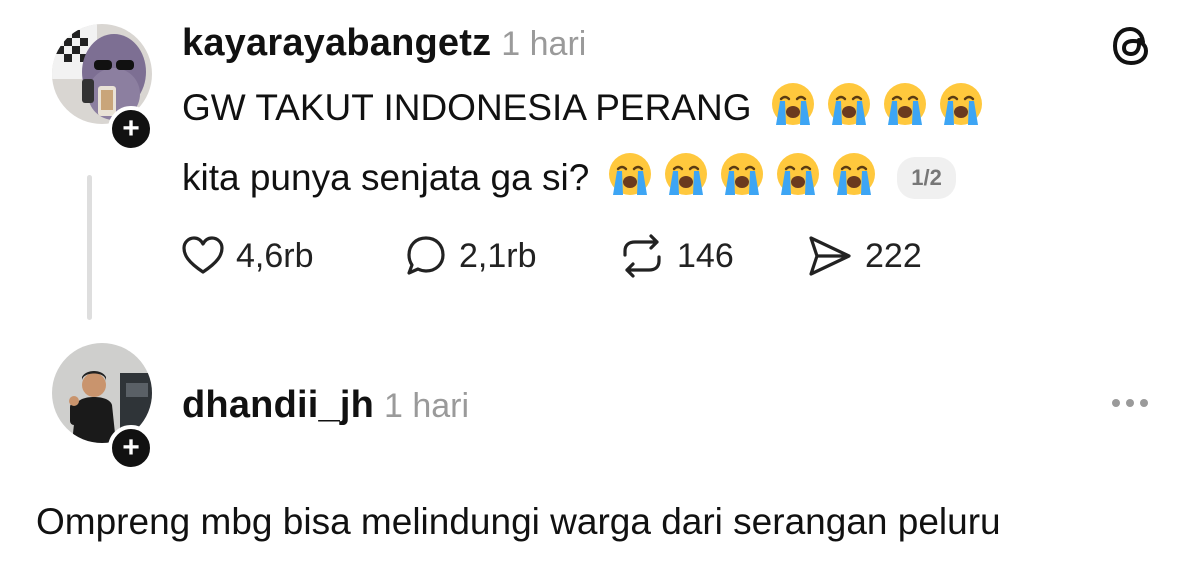 Image resolution: width=1200 pixels, height=579 pixels. I want to click on share-count: 222, so click(893, 255).